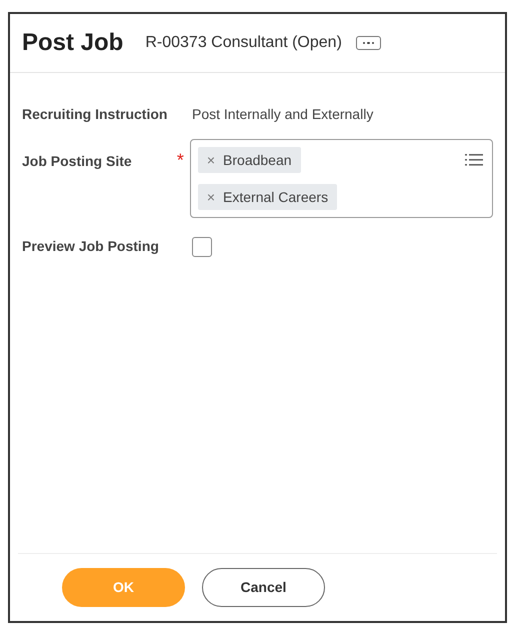 This screenshot has height=627, width=515. Describe the element at coordinates (249, 160) in the screenshot. I see `selected-chip: × Broadbean` at that location.